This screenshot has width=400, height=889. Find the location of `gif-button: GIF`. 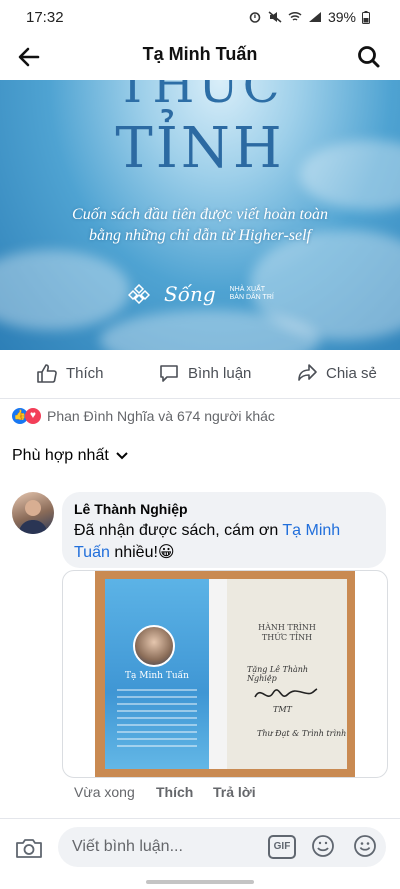

gif-button: GIF is located at coordinates (282, 847).